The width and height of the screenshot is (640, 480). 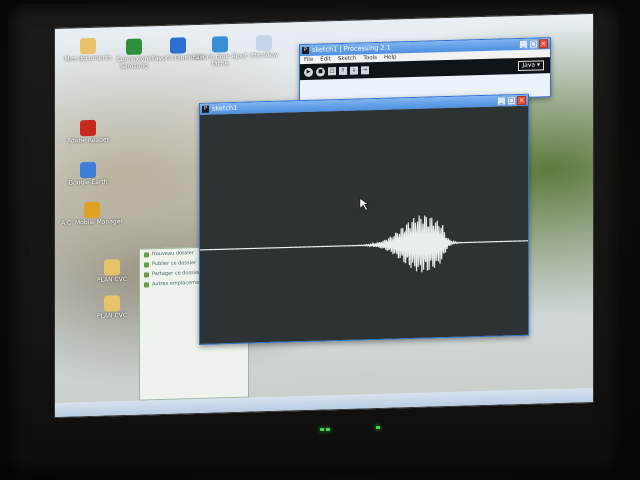 I want to click on desktop-icon: IrfanView, so click(x=264, y=47).